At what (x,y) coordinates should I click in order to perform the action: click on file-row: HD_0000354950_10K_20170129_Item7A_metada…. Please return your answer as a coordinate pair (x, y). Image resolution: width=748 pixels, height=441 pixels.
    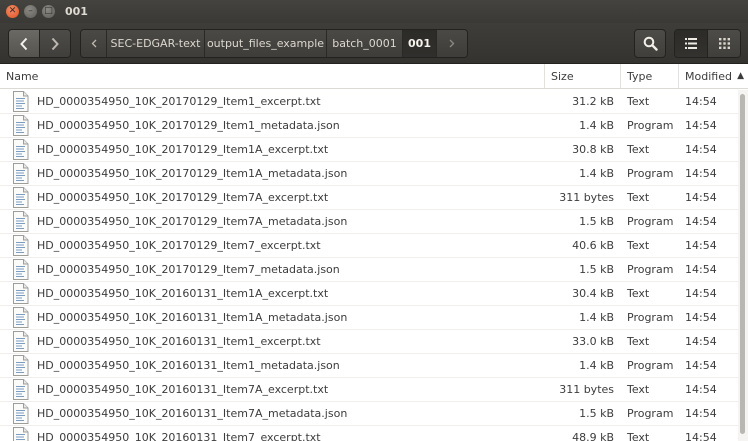
    Looking at the image, I should click on (369, 222).